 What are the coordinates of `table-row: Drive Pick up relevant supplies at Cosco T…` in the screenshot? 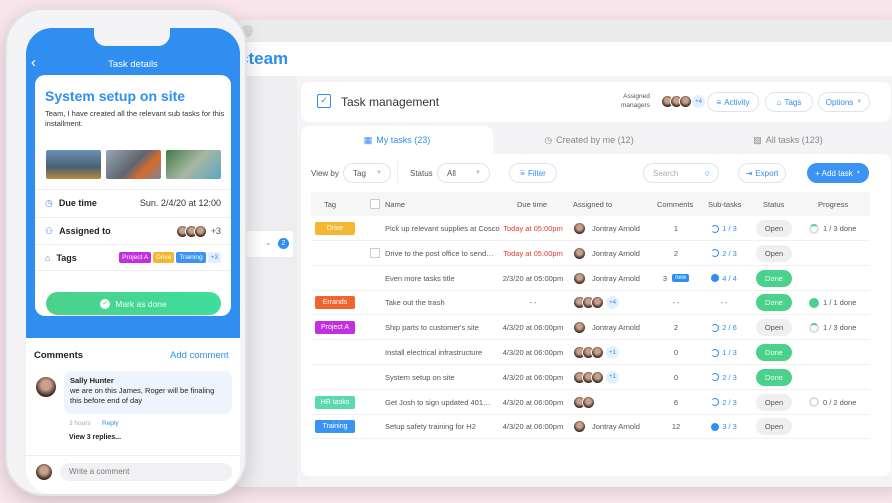 It's located at (590, 228).